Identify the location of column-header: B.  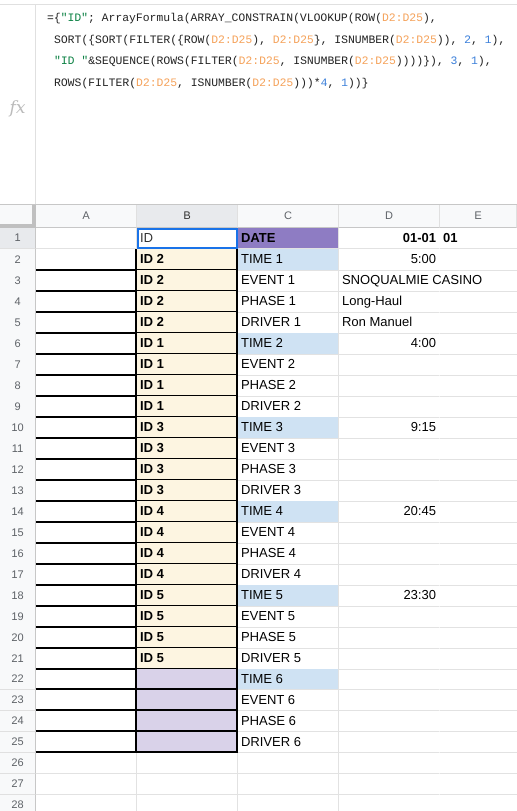
(187, 216).